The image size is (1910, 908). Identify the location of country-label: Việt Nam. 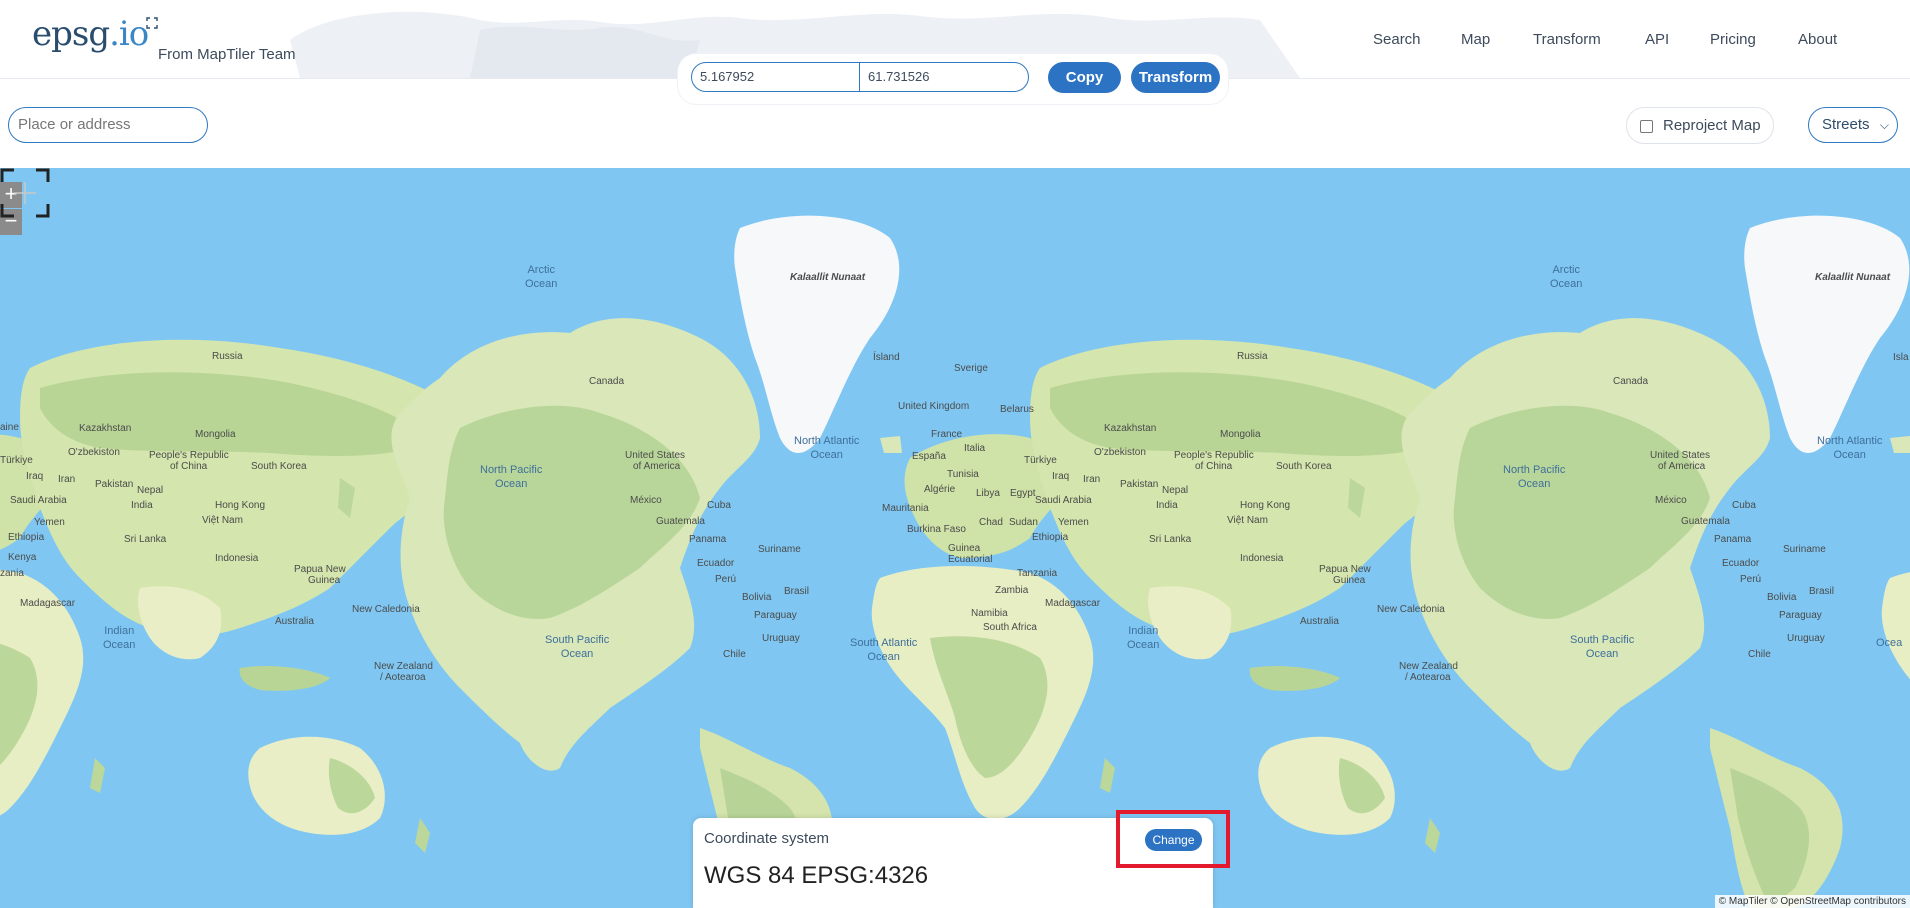
(1247, 520).